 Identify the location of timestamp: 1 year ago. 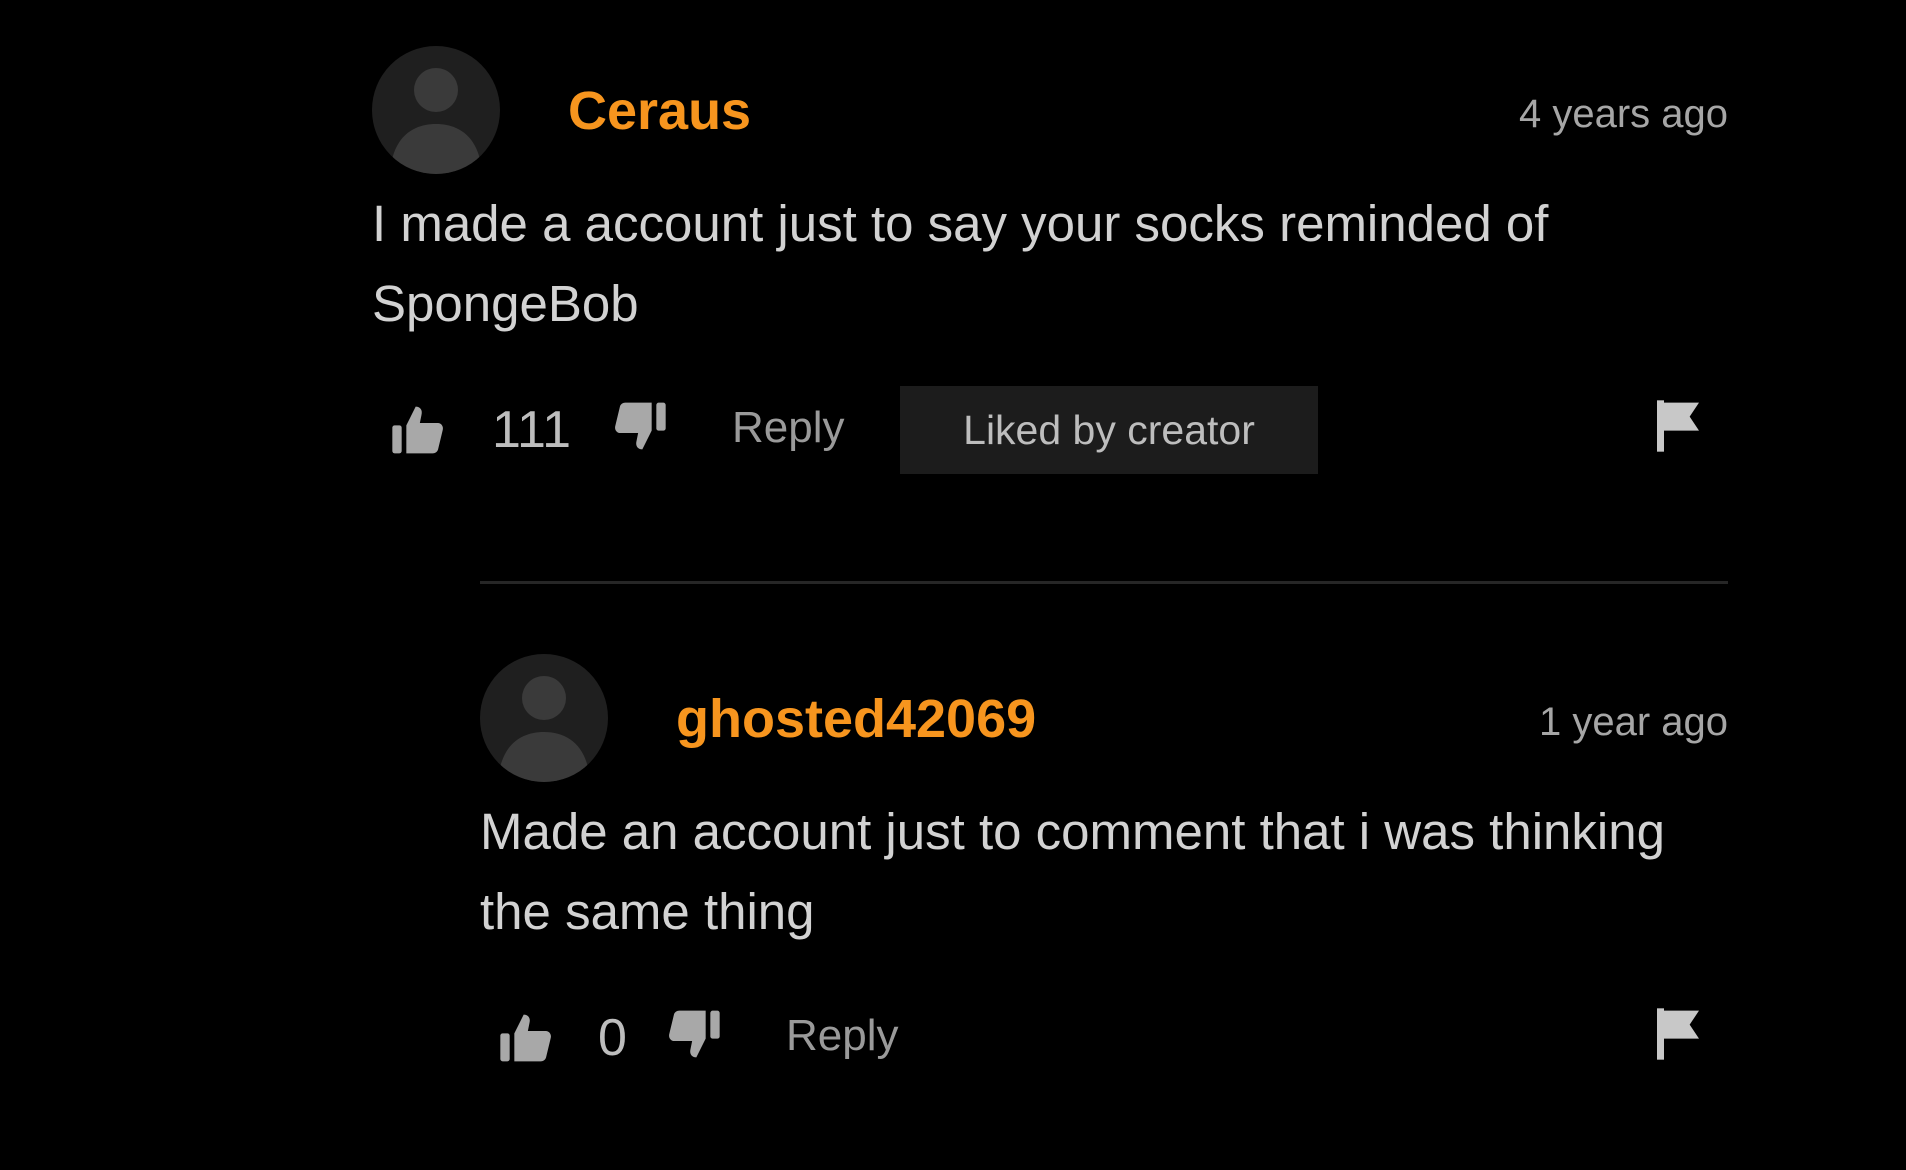
(1633, 722).